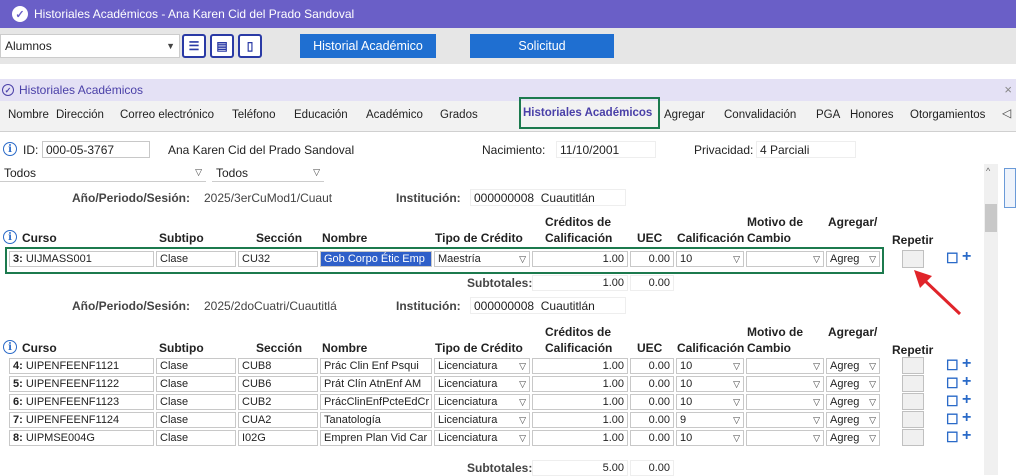 The height and width of the screenshot is (476, 1016). What do you see at coordinates (81, 366) in the screenshot?
I see `course-field: 4: UIPENFEENF1121` at bounding box center [81, 366].